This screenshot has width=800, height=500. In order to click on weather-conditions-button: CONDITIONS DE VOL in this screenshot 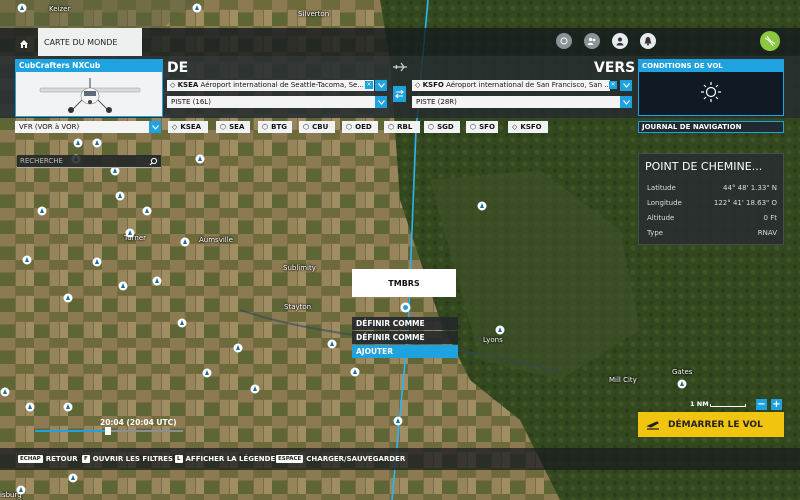, I will do `click(711, 87)`.